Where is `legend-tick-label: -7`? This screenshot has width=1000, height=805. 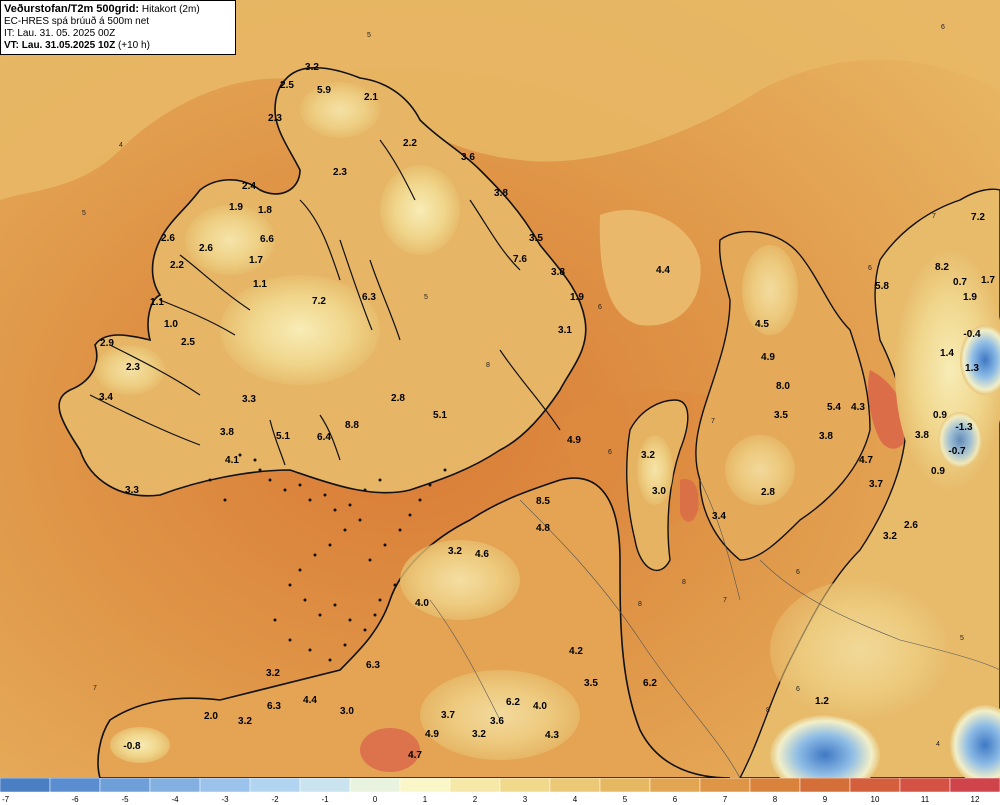
legend-tick-label: -7 is located at coordinates (6, 799).